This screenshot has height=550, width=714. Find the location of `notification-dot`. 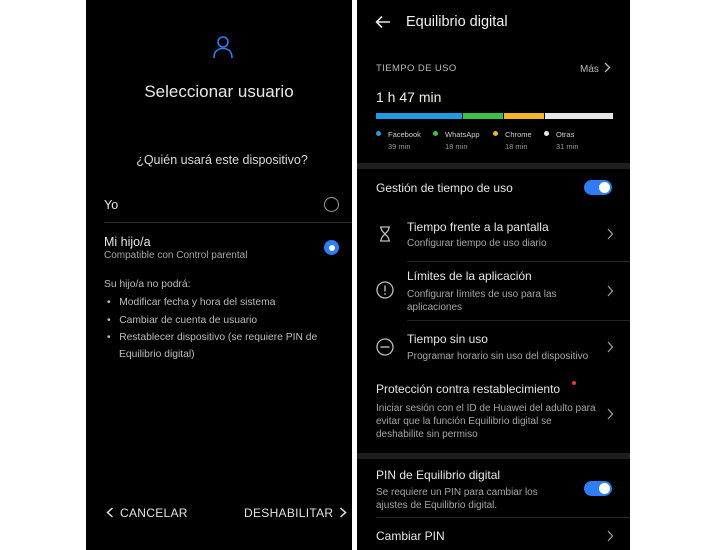

notification-dot is located at coordinates (574, 383).